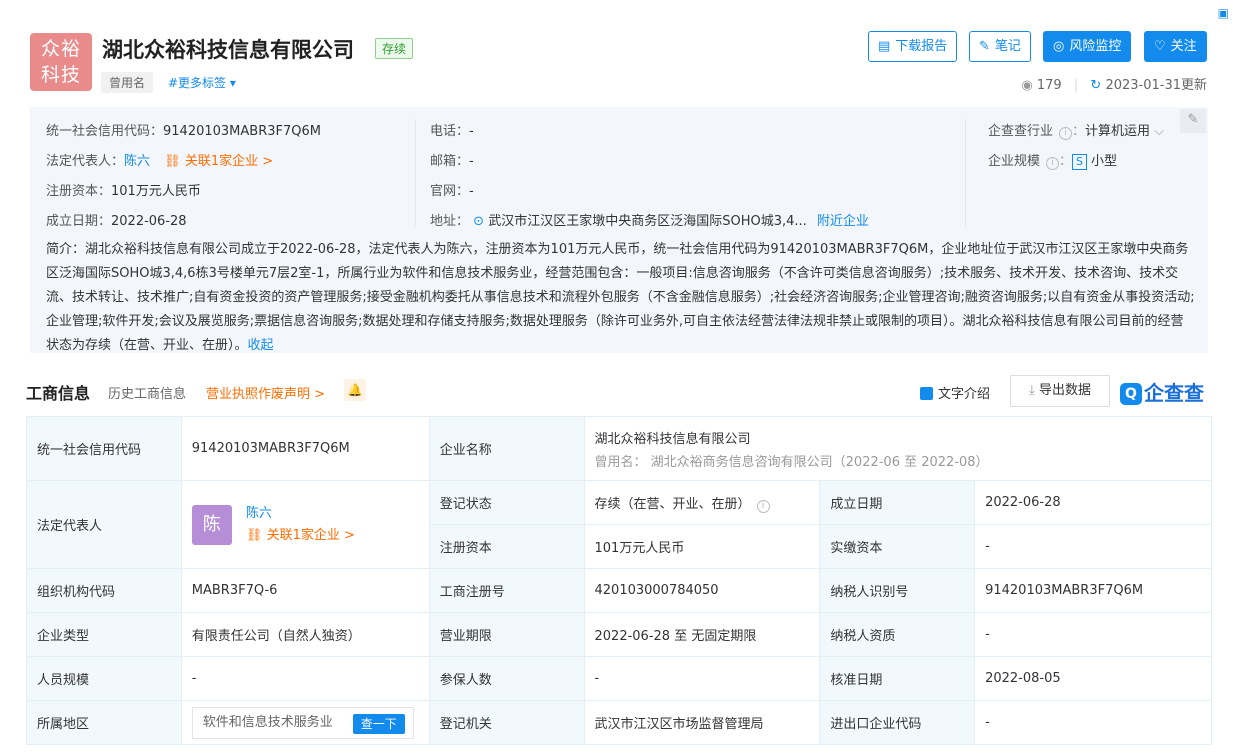  What do you see at coordinates (156, 191) in the screenshot?
I see `capital-value: 101万元人民币` at bounding box center [156, 191].